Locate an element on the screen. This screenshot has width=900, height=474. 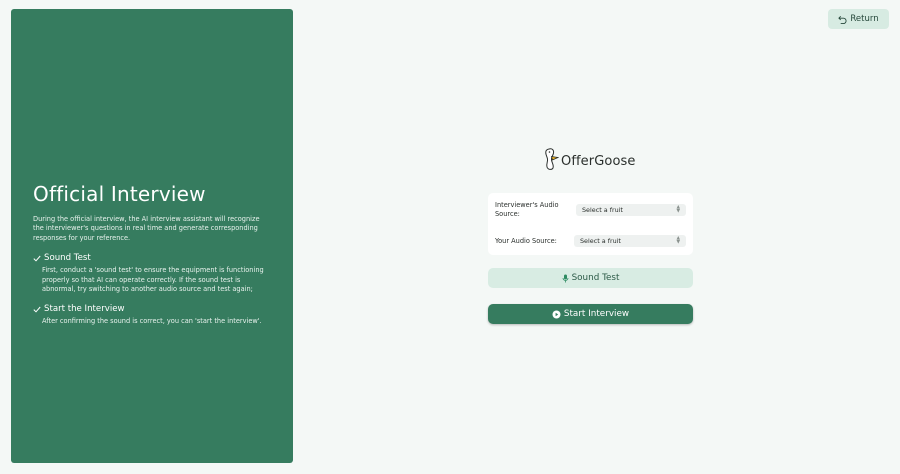
start-interview-button: Start Interview is located at coordinates (590, 314).